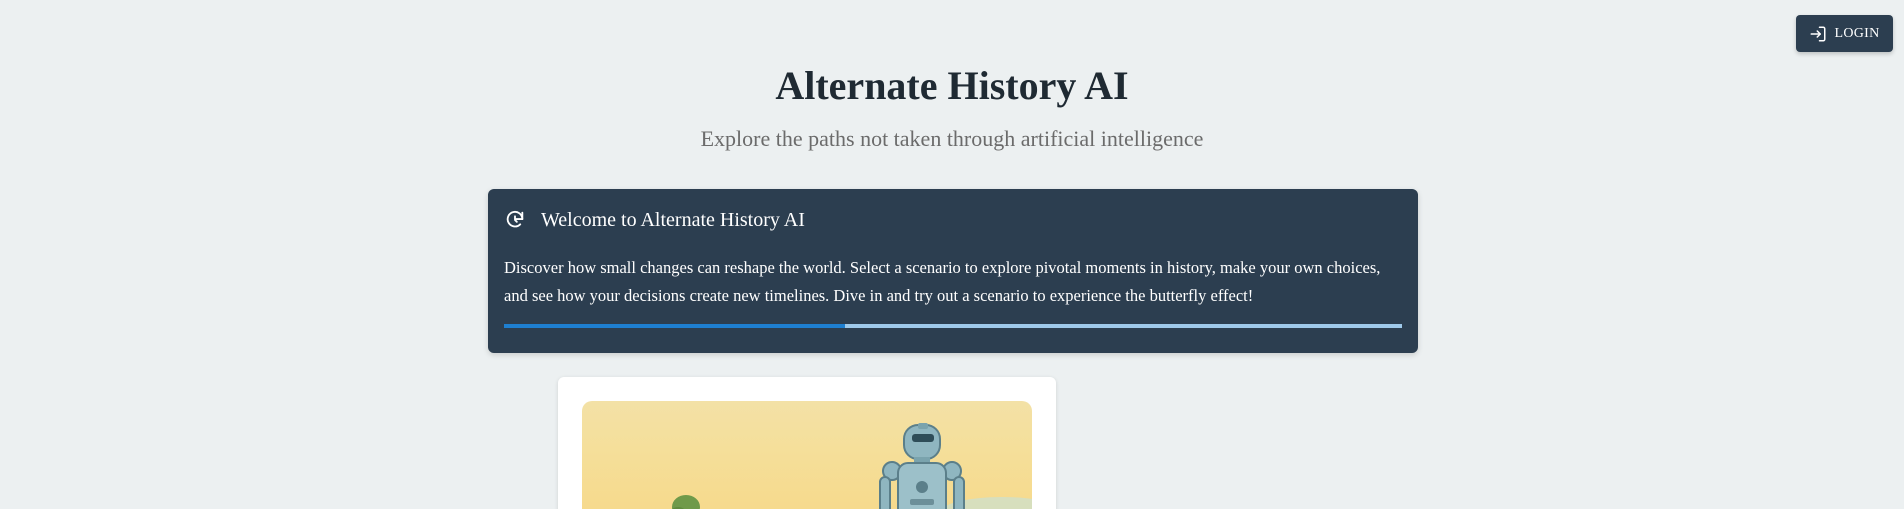 The height and width of the screenshot is (509, 1904). What do you see at coordinates (852, 466) in the screenshot?
I see `robot-illustration-icon` at bounding box center [852, 466].